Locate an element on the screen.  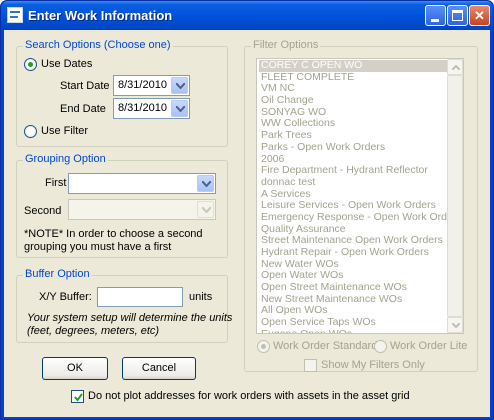
filter-list-item: Street Maintenance Open Work Orders is located at coordinates (353, 241).